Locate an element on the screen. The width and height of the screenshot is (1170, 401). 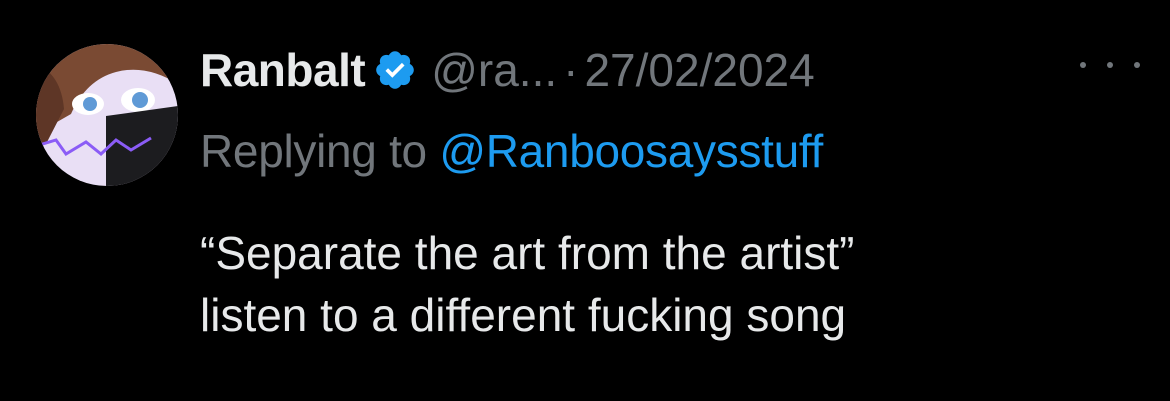
tweet-header: Ranbalt @ra... · 27/02/2024 is located at coordinates (507, 70).